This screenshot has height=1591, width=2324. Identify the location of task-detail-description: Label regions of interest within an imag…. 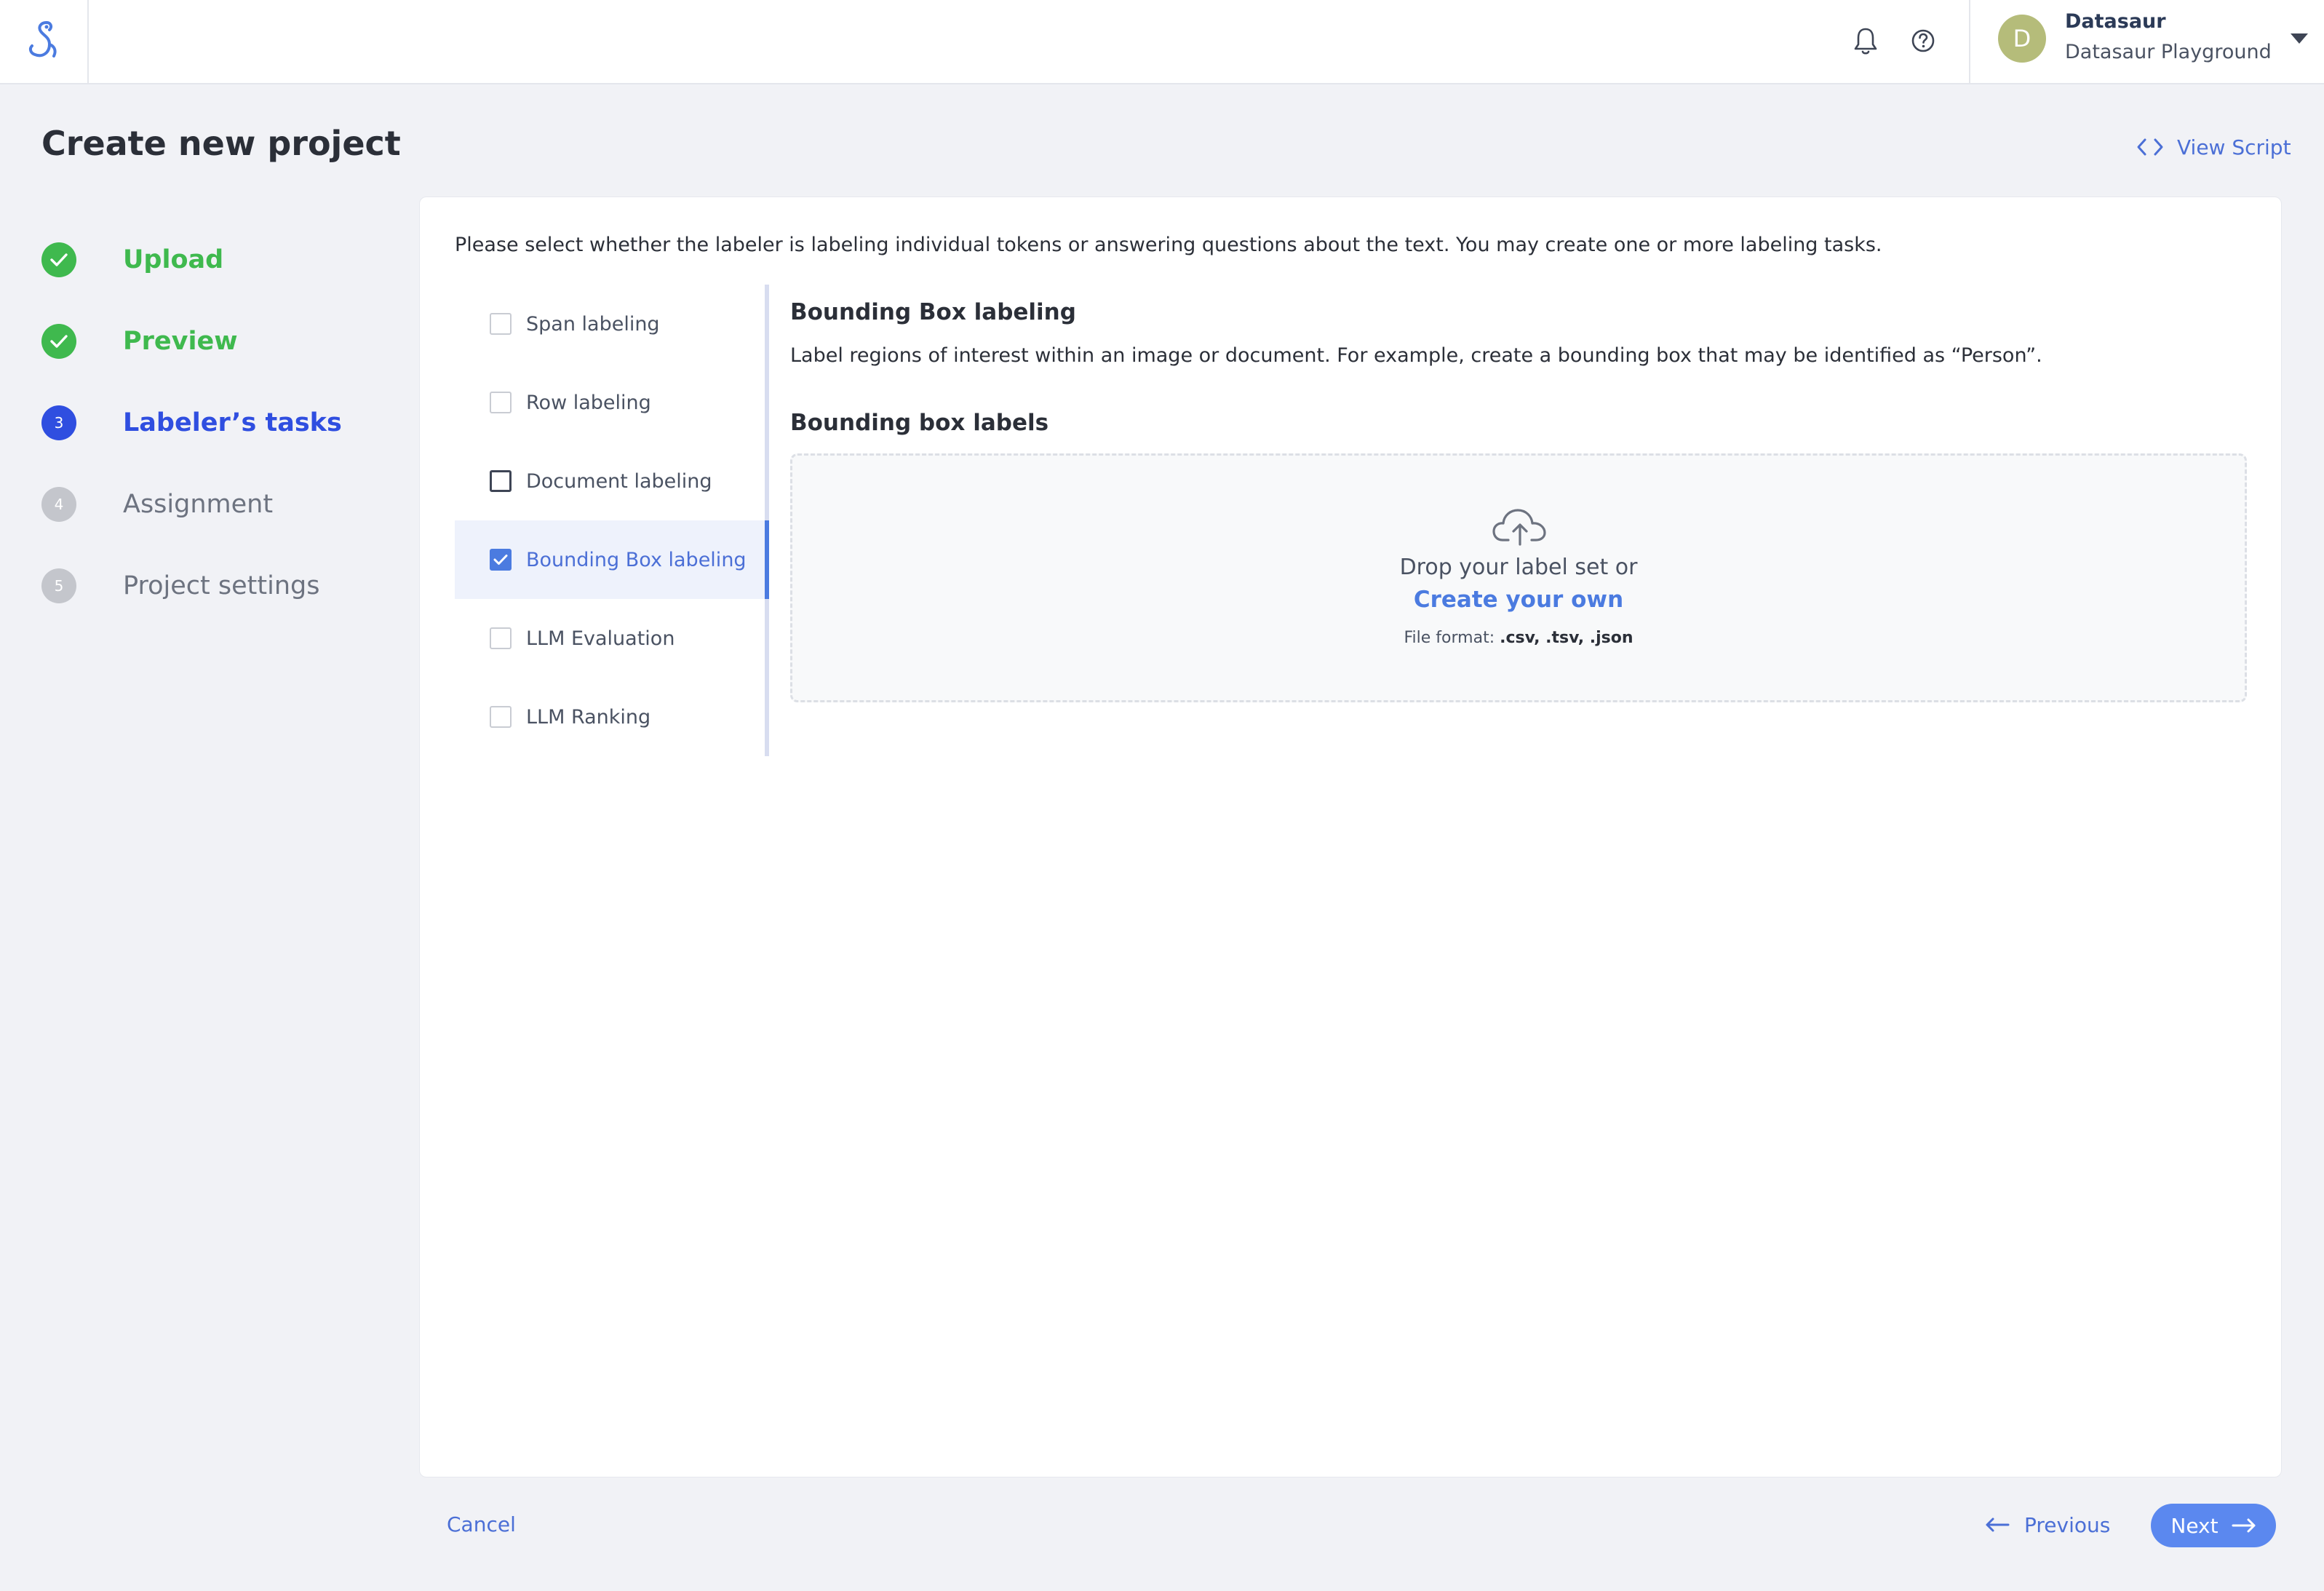
(1416, 355).